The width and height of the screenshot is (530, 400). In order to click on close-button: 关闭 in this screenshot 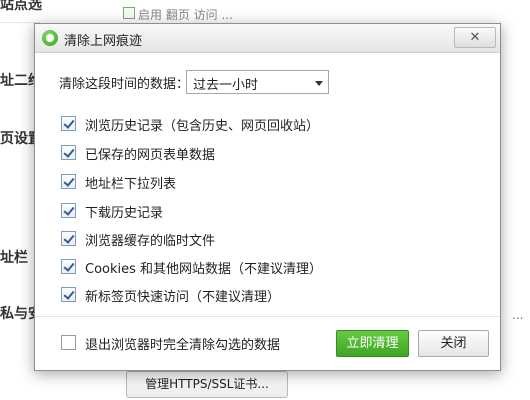, I will do `click(453, 343)`.